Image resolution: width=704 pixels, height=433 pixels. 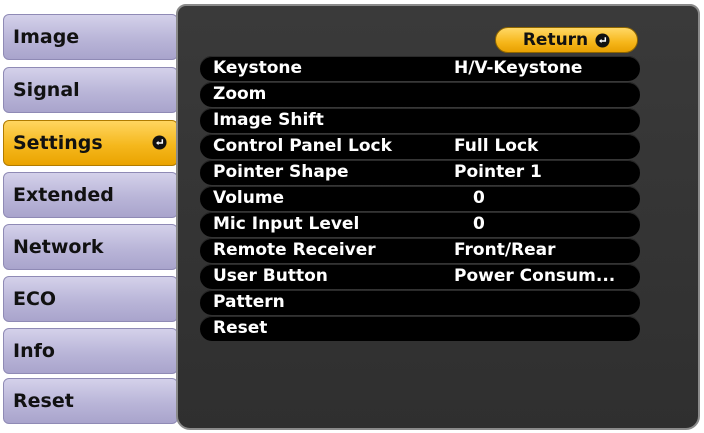 What do you see at coordinates (58, 143) in the screenshot?
I see `sidebar-item-label: Settings` at bounding box center [58, 143].